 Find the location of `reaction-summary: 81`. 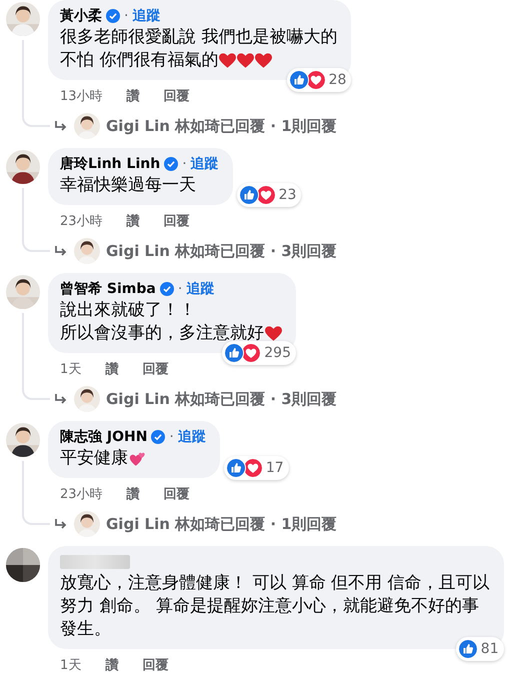

reaction-summary: 81 is located at coordinates (480, 649).